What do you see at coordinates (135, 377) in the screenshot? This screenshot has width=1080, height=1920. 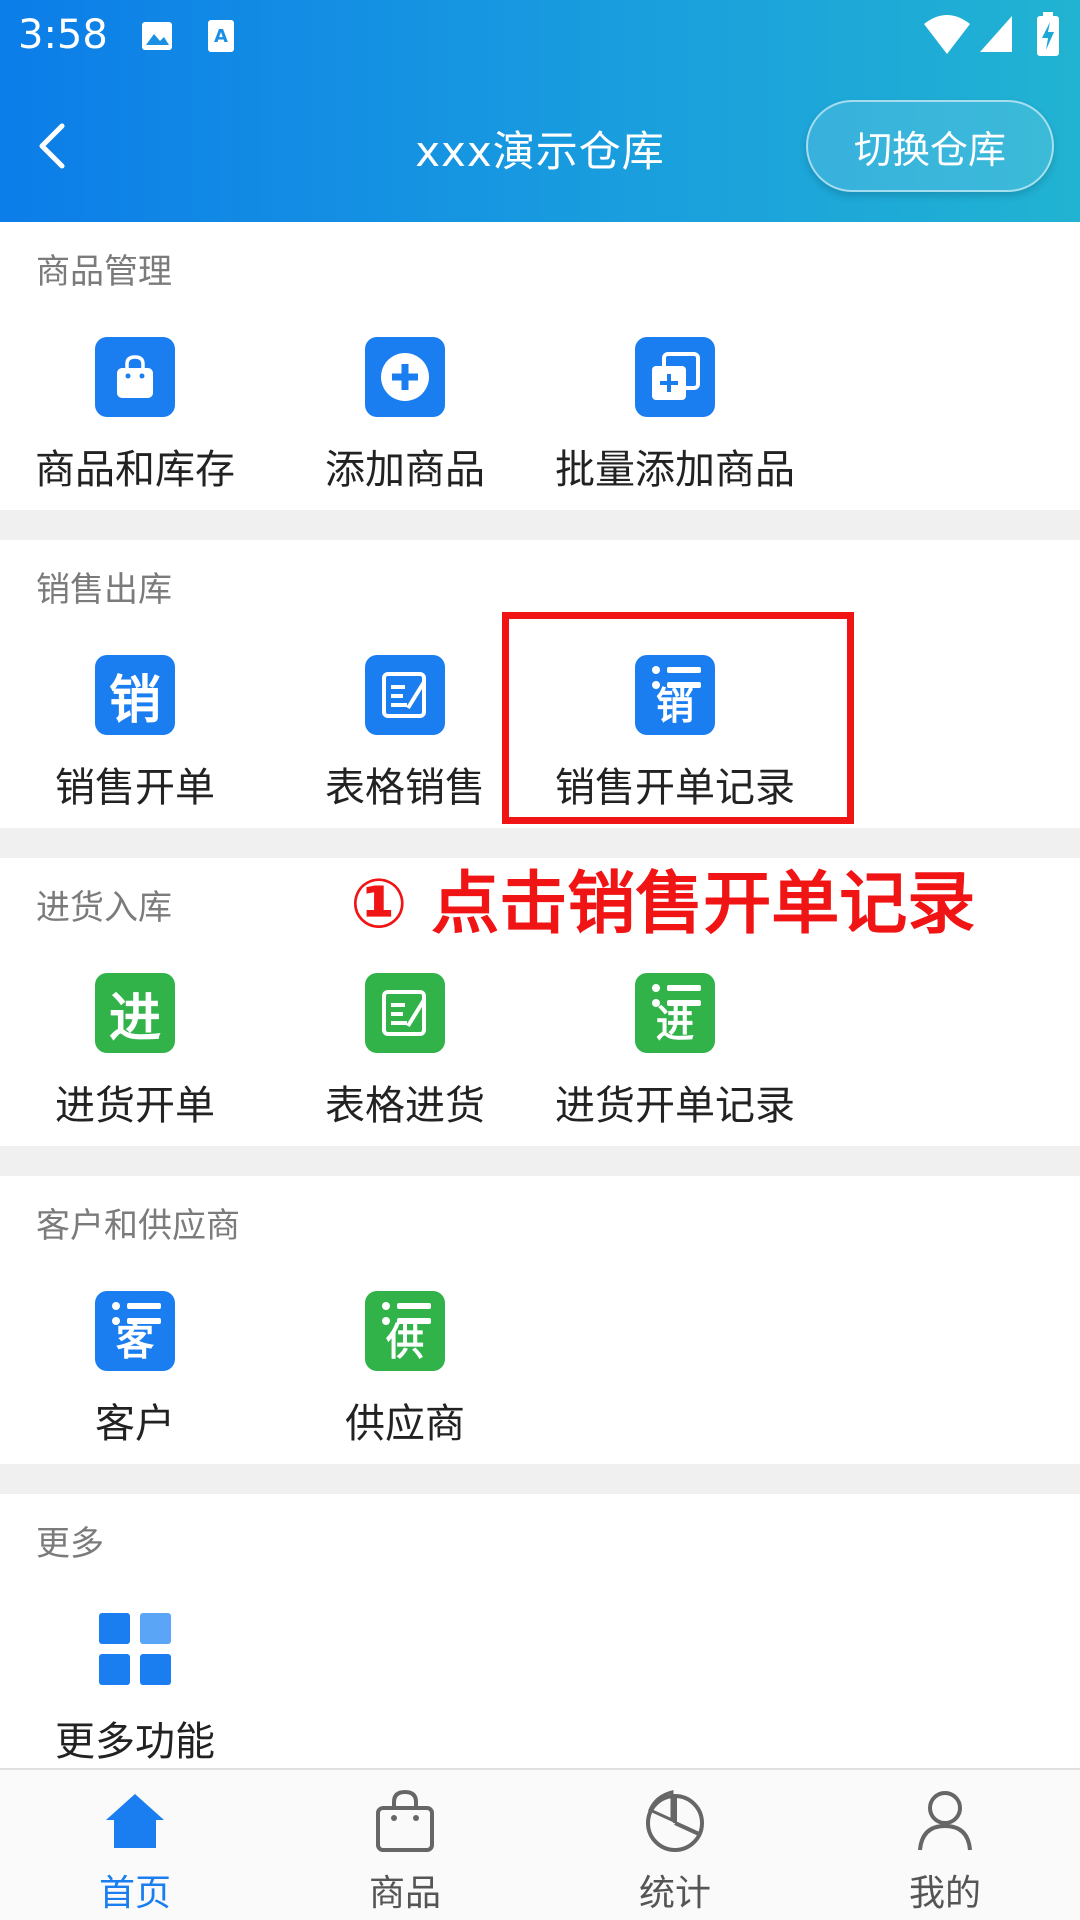 I see `shopping-bag-icon` at bounding box center [135, 377].